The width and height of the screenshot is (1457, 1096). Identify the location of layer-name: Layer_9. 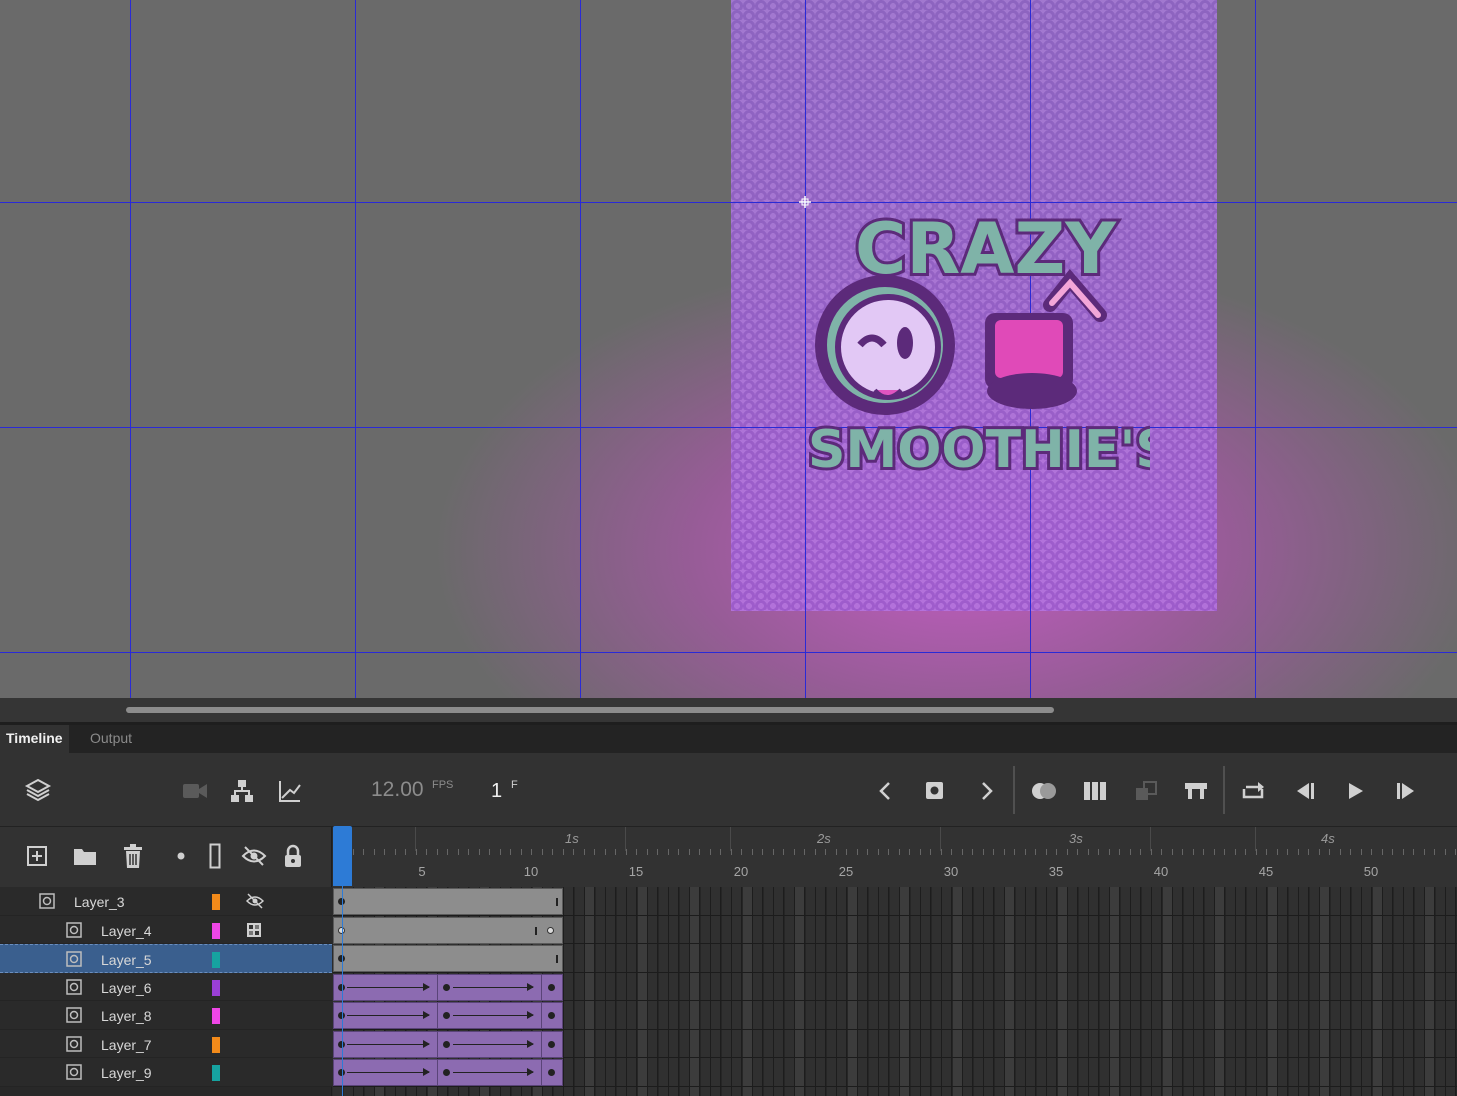
(126, 1073).